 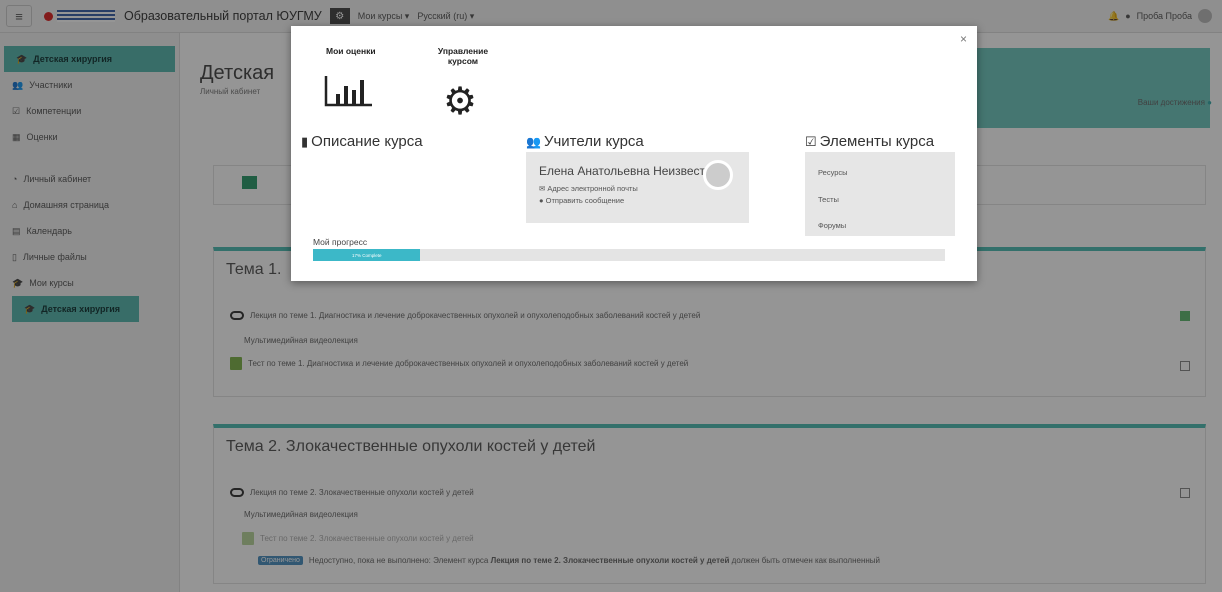 What do you see at coordinates (460, 102) in the screenshot?
I see `gear-icon: ⚙` at bounding box center [460, 102].